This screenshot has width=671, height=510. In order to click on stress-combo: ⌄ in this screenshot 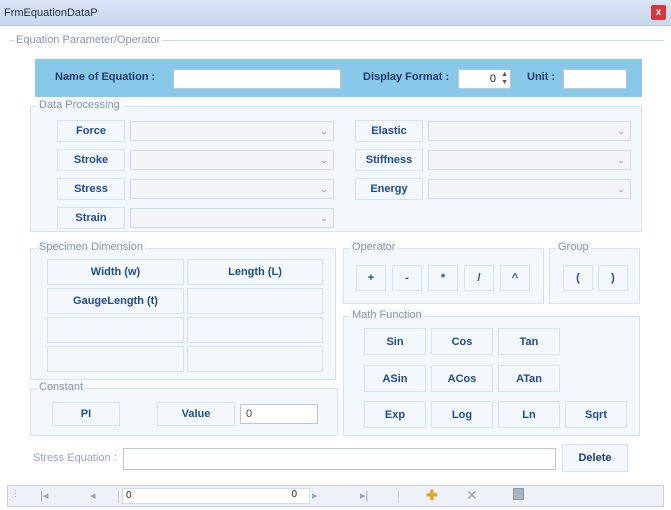, I will do `click(232, 189)`.